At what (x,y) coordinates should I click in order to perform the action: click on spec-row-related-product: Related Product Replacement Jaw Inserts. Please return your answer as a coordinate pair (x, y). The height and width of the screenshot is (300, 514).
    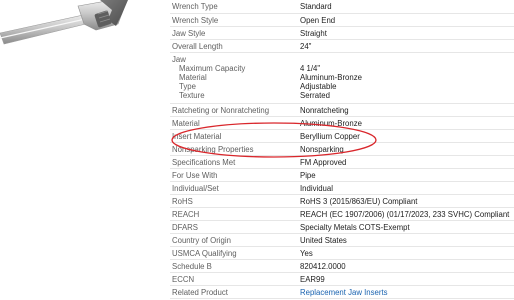
    Looking at the image, I should click on (342, 292).